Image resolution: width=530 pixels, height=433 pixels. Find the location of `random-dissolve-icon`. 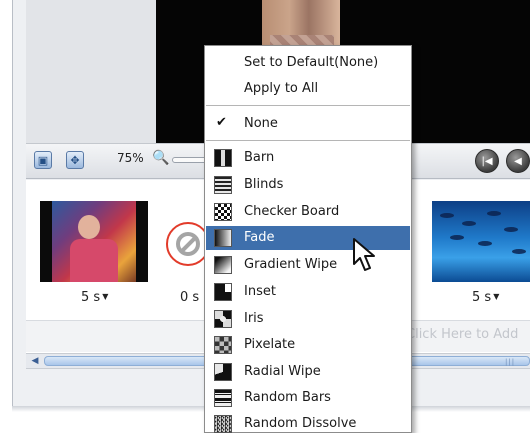

random-dissolve-icon is located at coordinates (223, 424).